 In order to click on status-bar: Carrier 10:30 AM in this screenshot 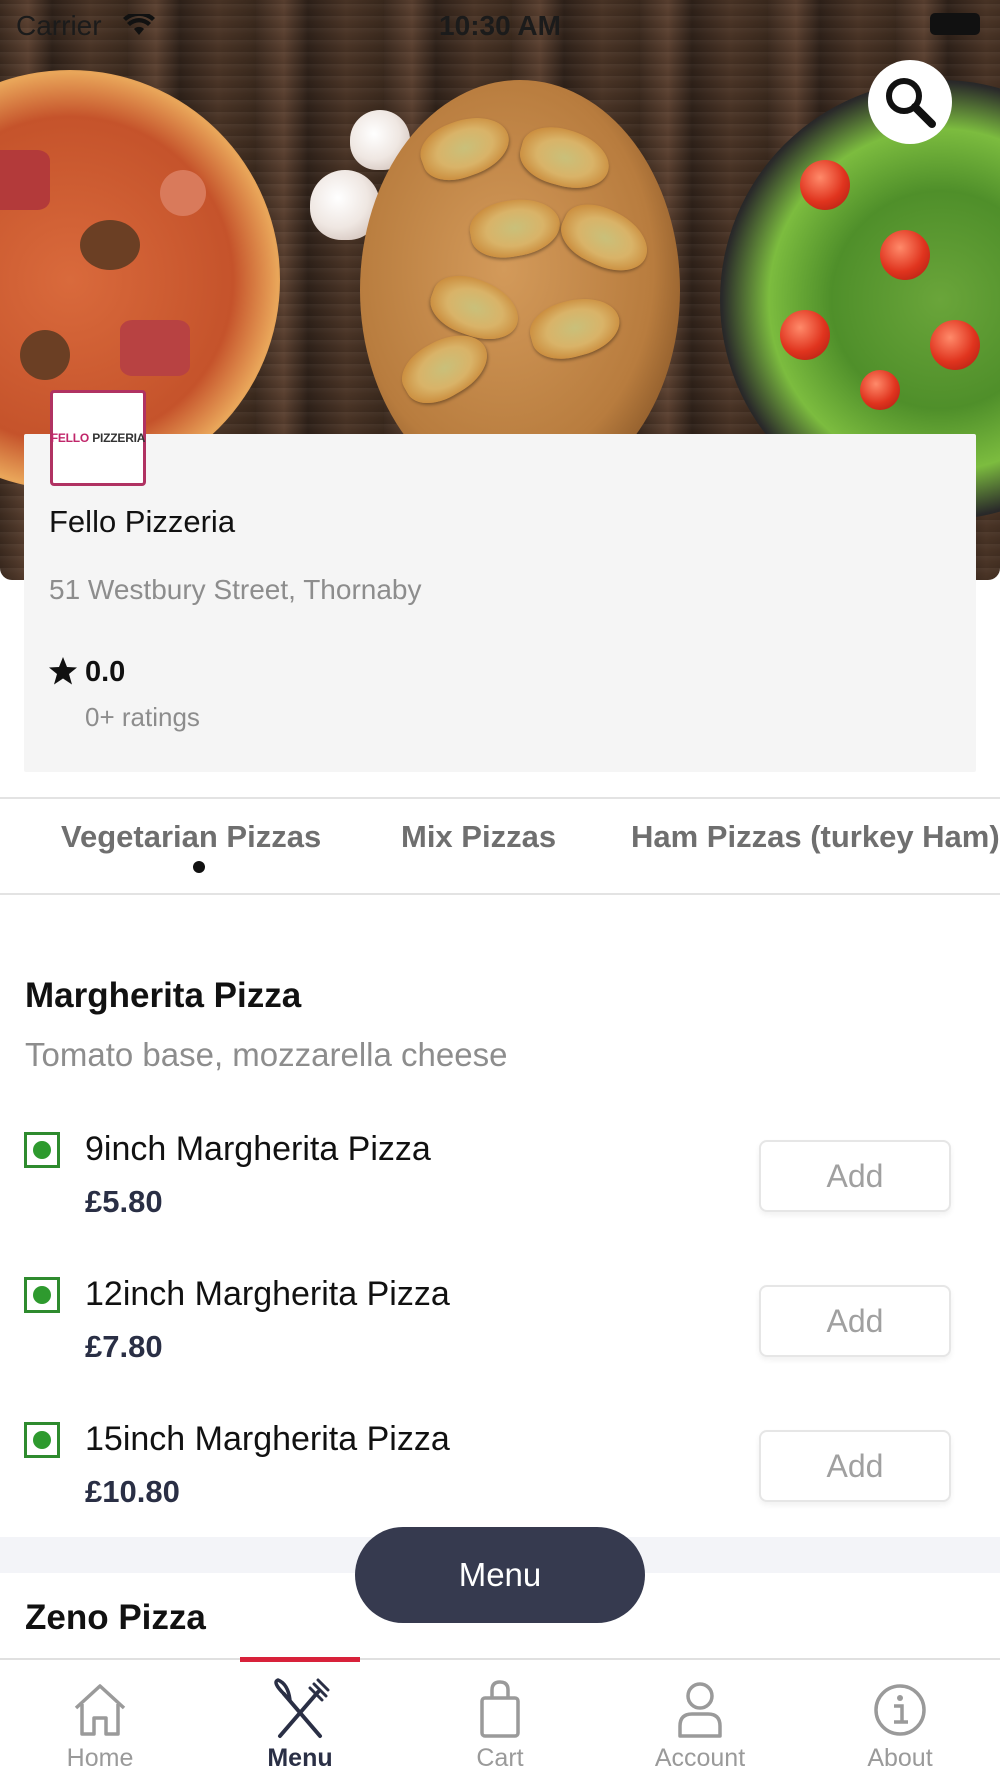, I will do `click(500, 25)`.